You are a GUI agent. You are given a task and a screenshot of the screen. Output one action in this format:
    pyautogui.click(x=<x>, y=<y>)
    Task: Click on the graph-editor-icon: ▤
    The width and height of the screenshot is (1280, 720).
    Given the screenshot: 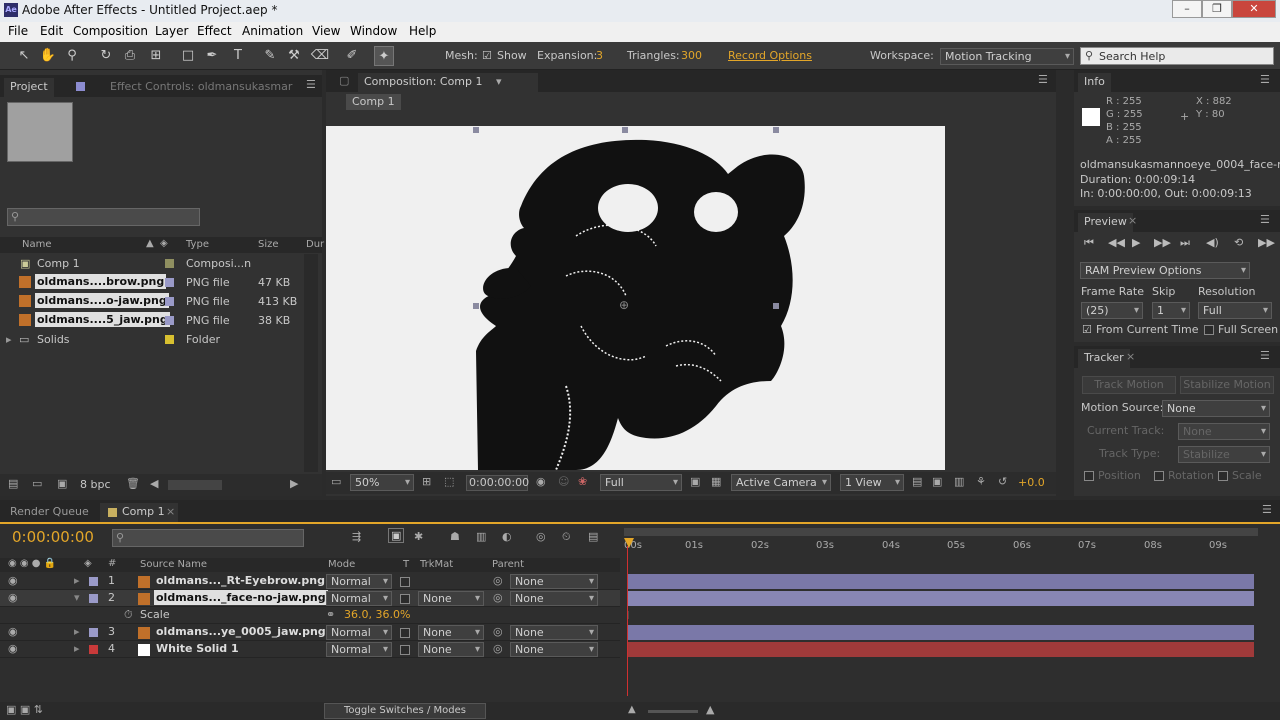 What is the action you would take?
    pyautogui.click(x=593, y=536)
    